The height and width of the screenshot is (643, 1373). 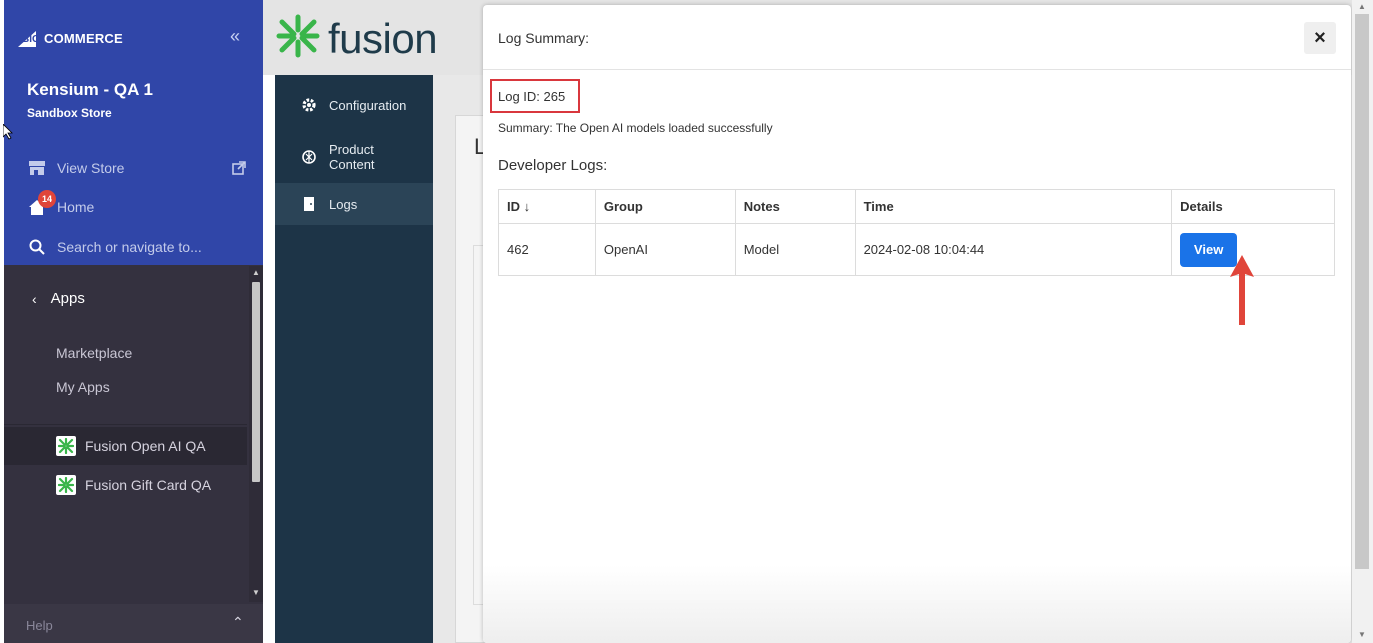 I want to click on window-scrollbar-thumb, so click(x=1362, y=291).